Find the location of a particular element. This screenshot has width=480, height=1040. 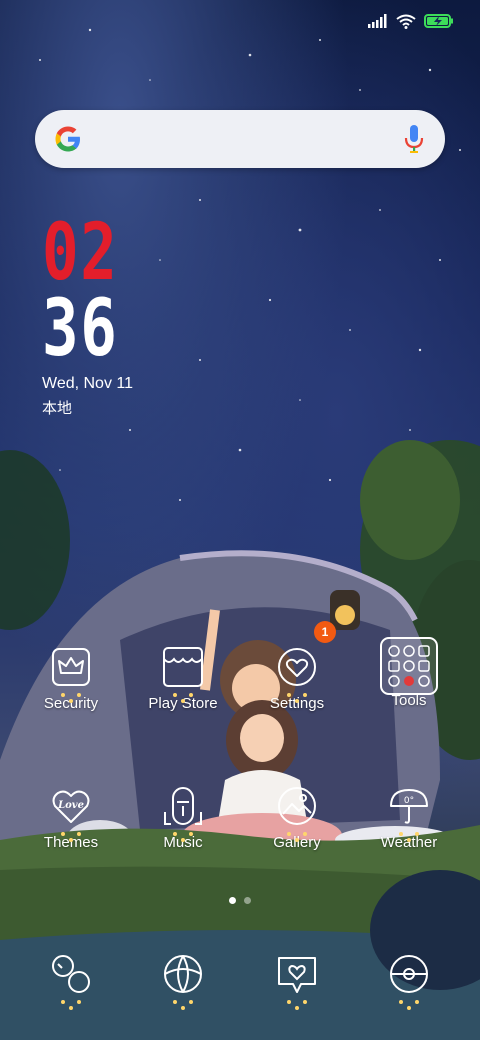

wifi-icon is located at coordinates (406, 21).